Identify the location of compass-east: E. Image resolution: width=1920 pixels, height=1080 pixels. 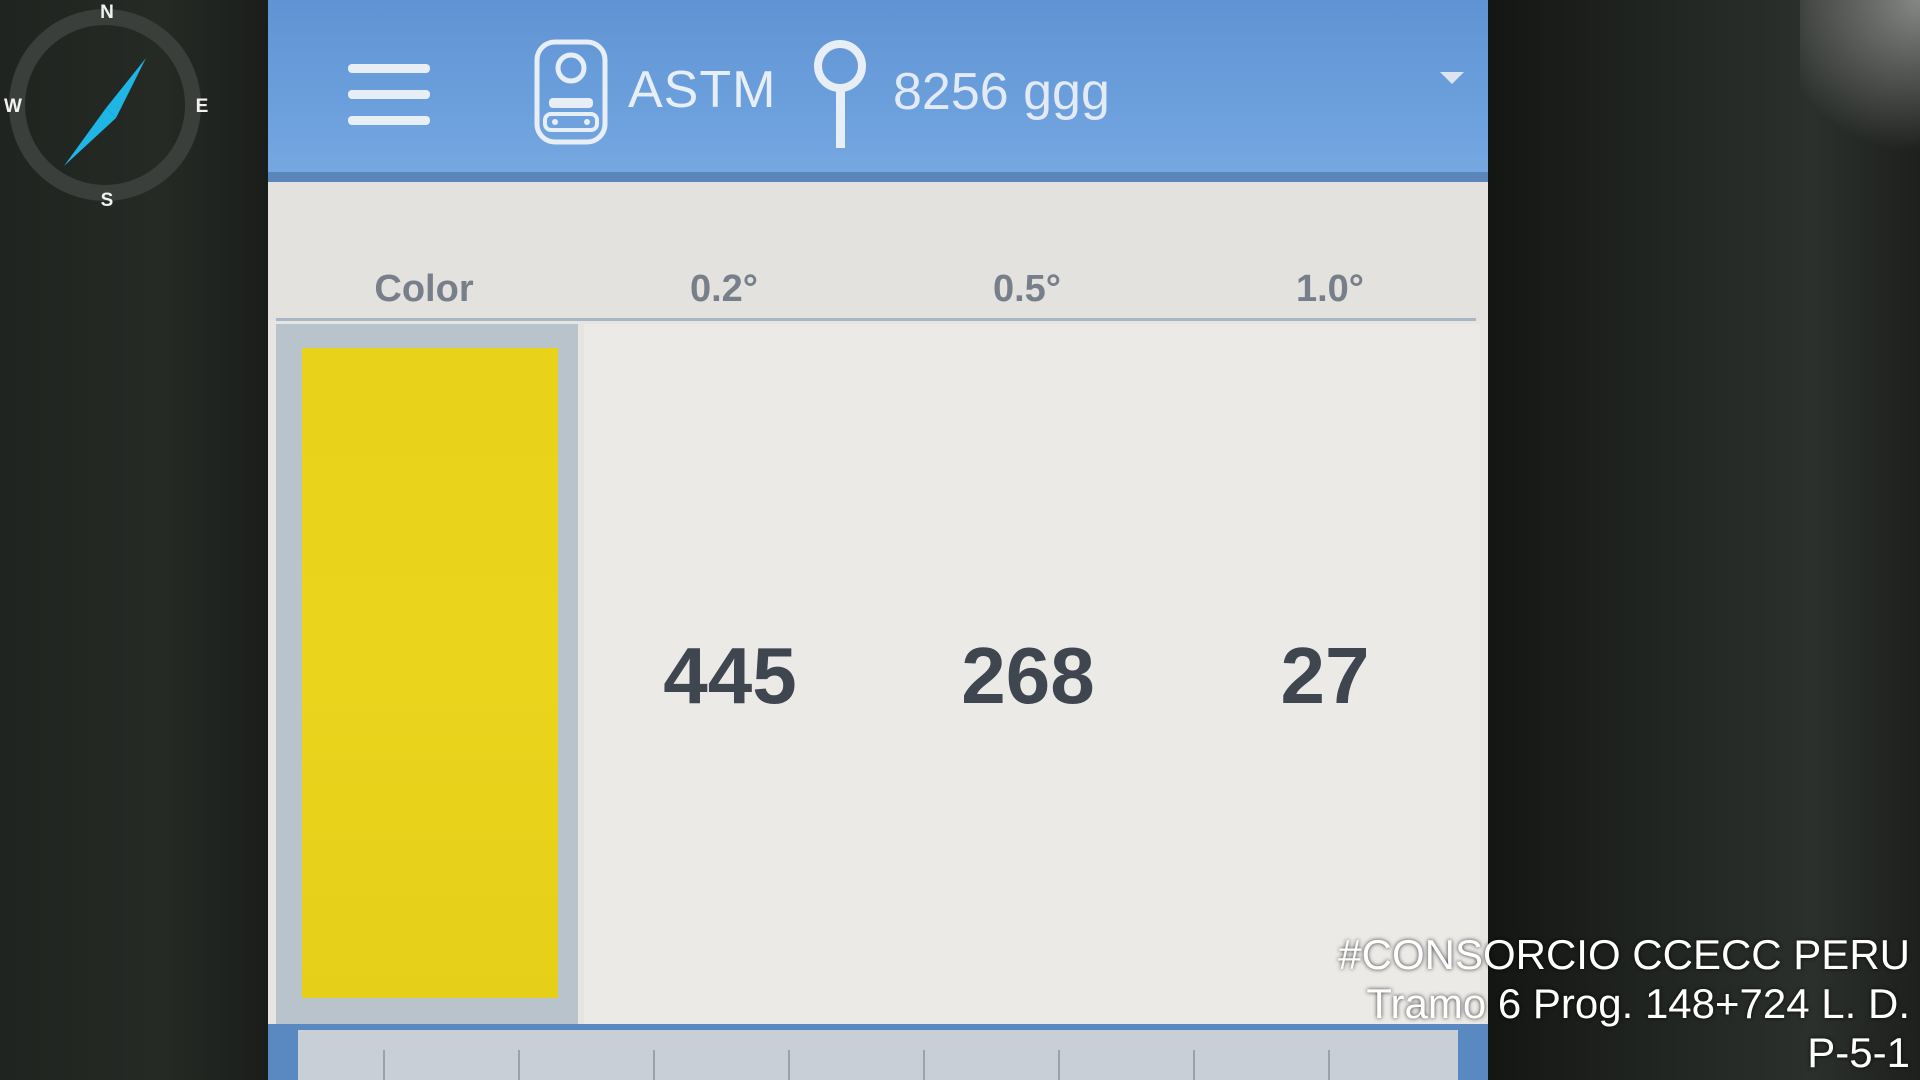
(202, 106).